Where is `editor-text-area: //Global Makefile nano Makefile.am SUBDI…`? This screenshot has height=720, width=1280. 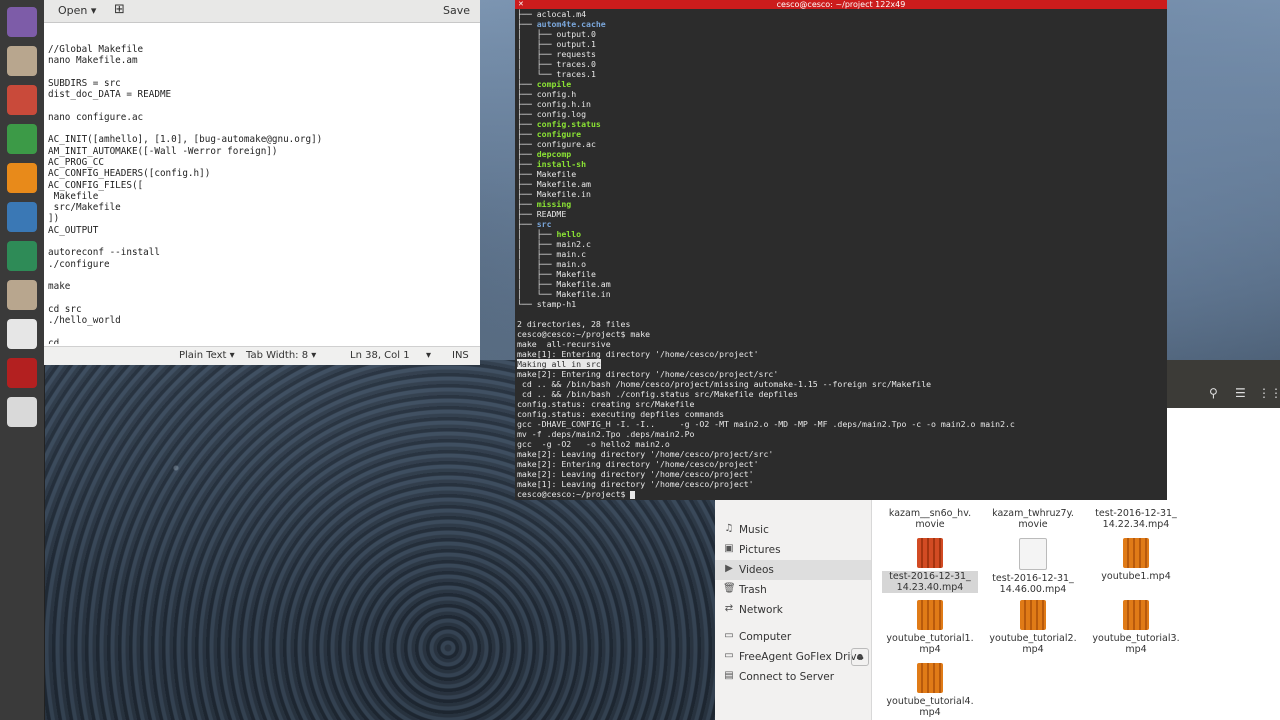 editor-text-area: //Global Makefile nano Makefile.am SUBDI… is located at coordinates (262, 194).